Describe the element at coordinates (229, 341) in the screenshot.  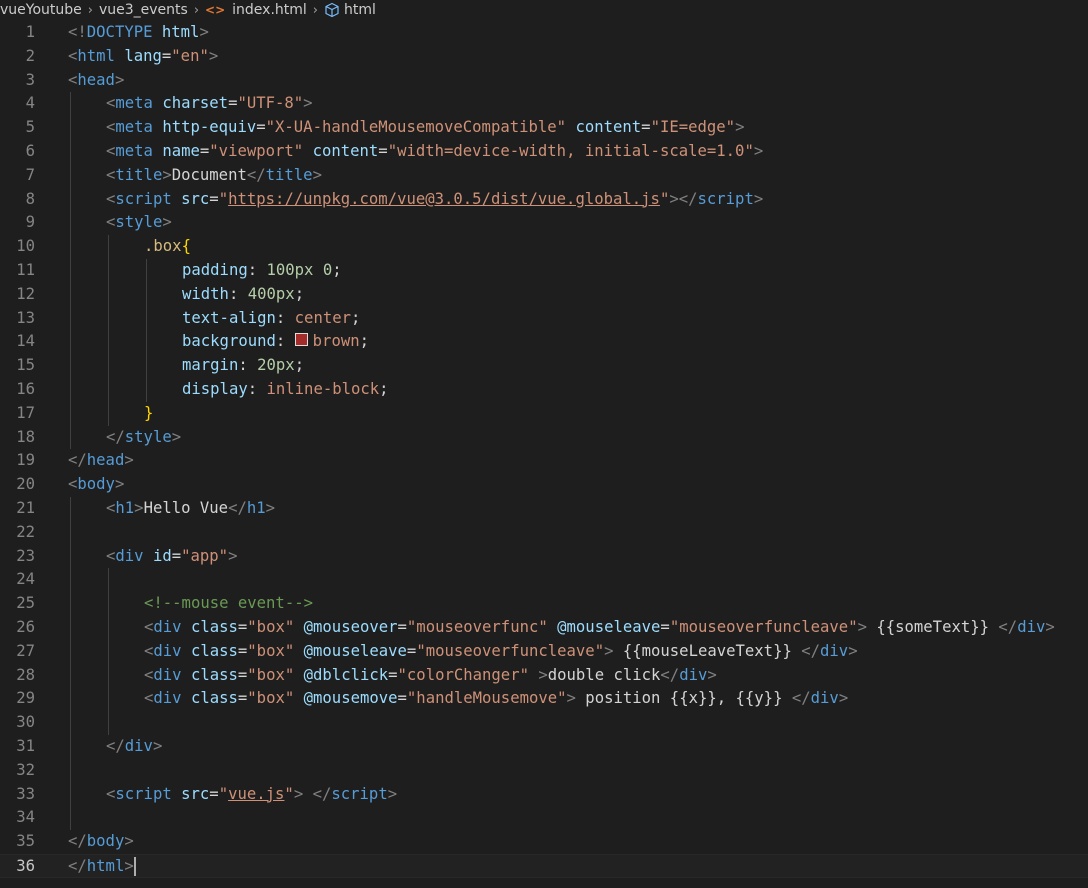
I see `code-token: background` at that location.